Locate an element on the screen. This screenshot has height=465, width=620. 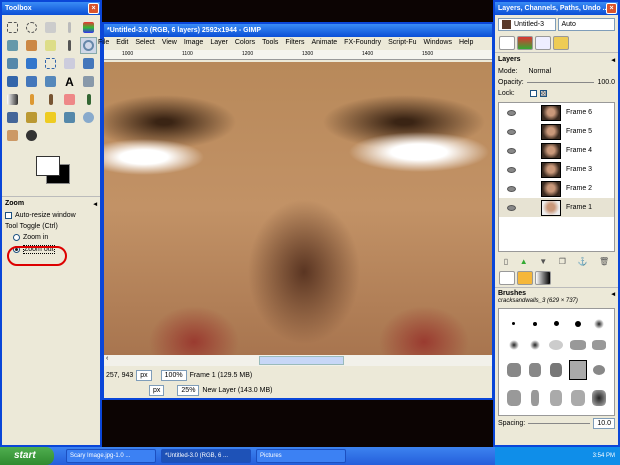
menu-script-fu: Script-Fu is located at coordinates (402, 43).